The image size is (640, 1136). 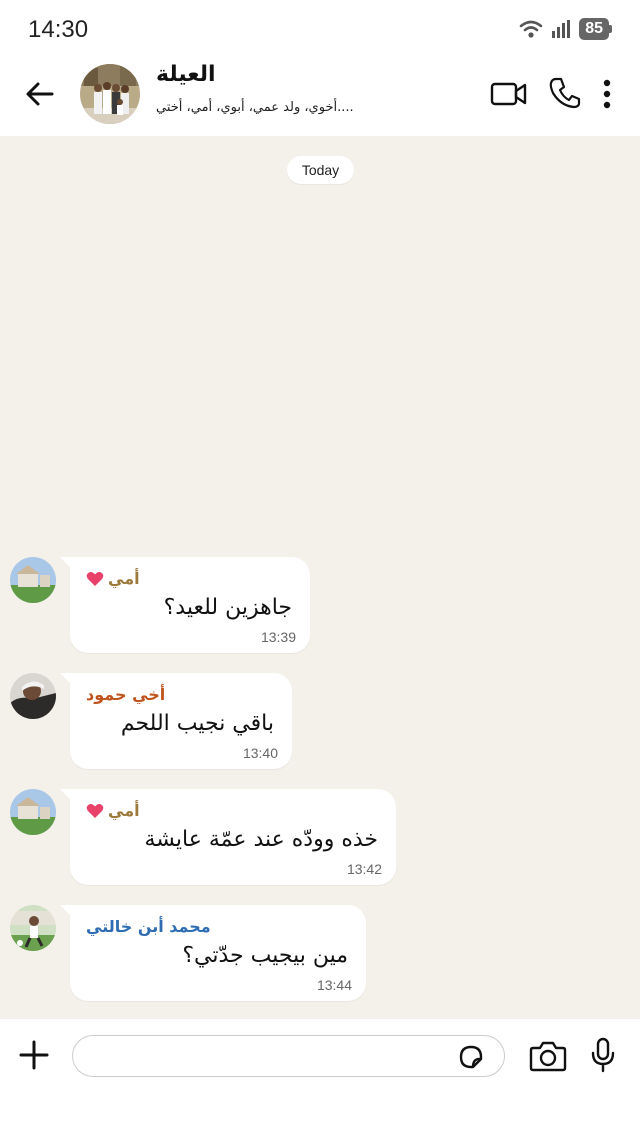 What do you see at coordinates (255, 107) in the screenshot?
I see `chat-members: ....أخوي، ولد عمي، أبوي، أمي، أختي` at bounding box center [255, 107].